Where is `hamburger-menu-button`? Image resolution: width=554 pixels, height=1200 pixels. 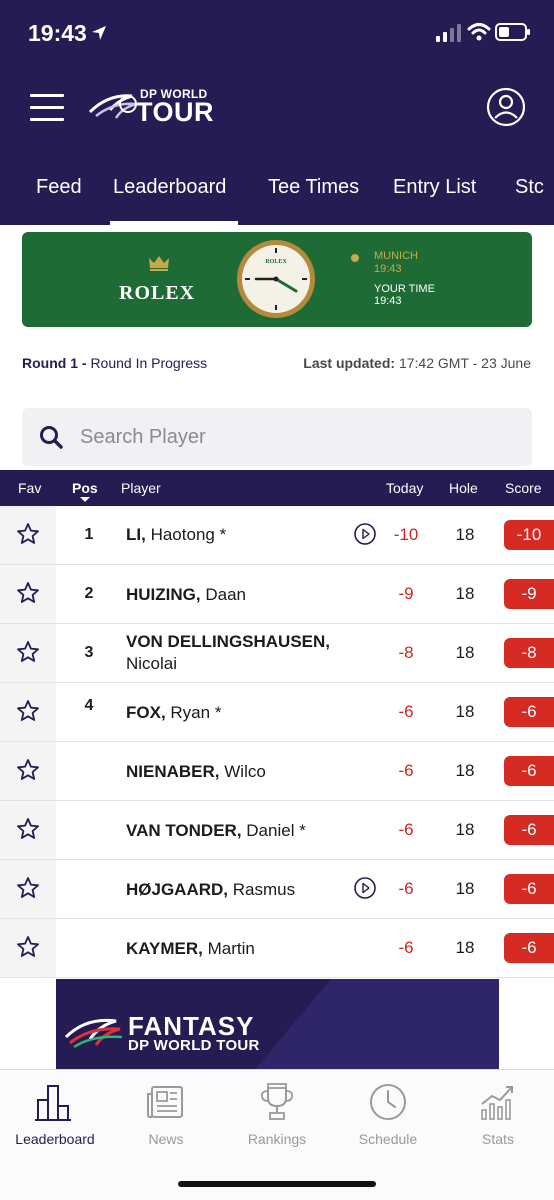 hamburger-menu-button is located at coordinates (47, 108).